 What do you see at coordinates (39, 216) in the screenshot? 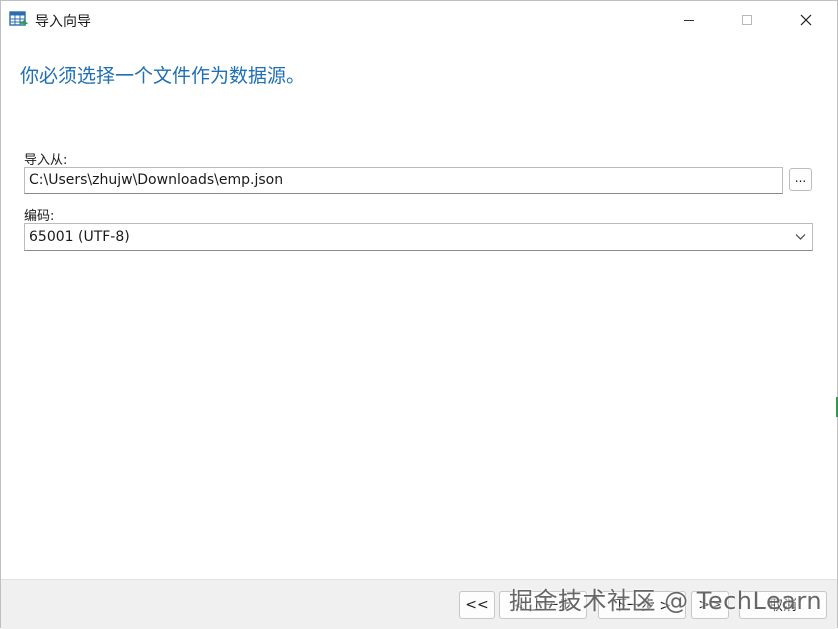
I see `encoding-label: 编码:` at bounding box center [39, 216].